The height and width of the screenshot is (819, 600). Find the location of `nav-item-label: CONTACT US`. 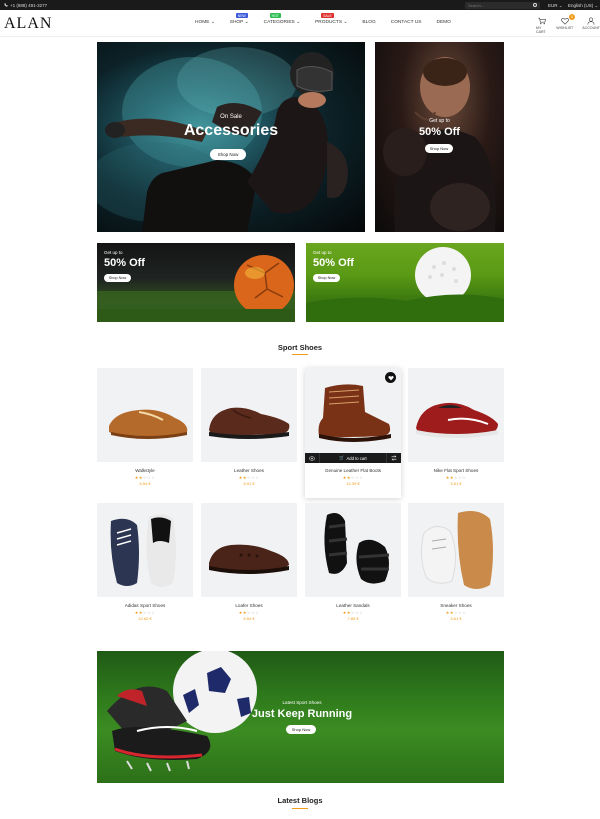

nav-item-label: CONTACT US is located at coordinates (406, 22).